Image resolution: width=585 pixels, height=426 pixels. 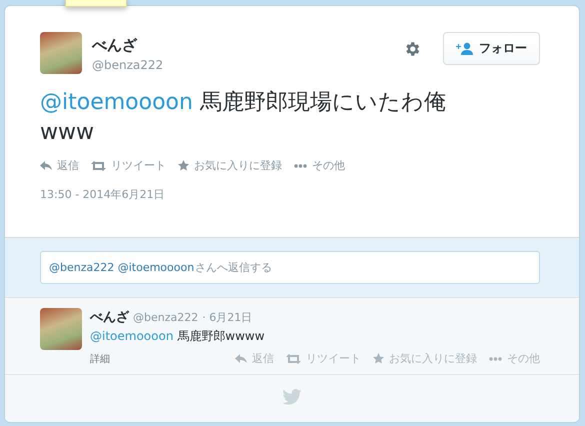 What do you see at coordinates (233, 267) in the screenshot?
I see `reply-placeholder: さんへ返信する` at bounding box center [233, 267].